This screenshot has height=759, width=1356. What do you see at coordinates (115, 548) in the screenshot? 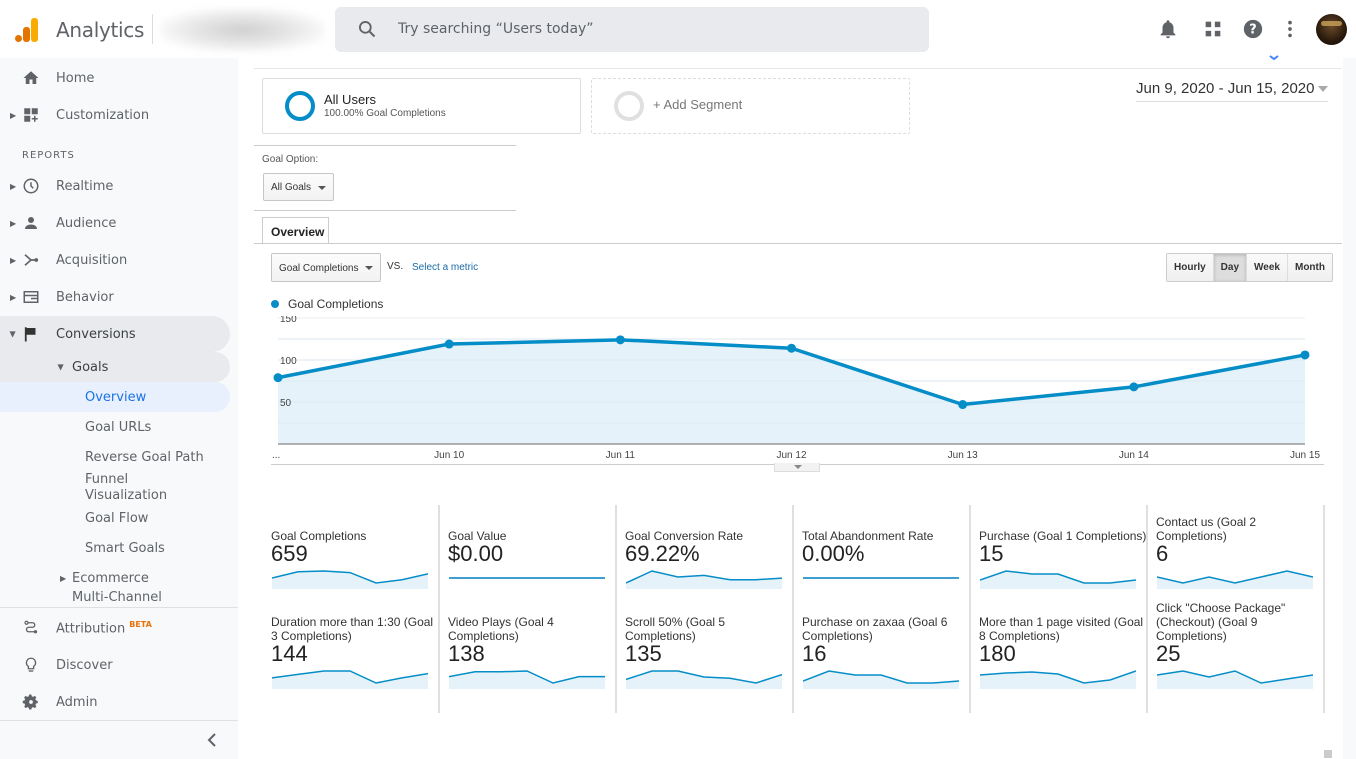
I see `sidebar-item-smart-goals: Smart Goals` at bounding box center [115, 548].